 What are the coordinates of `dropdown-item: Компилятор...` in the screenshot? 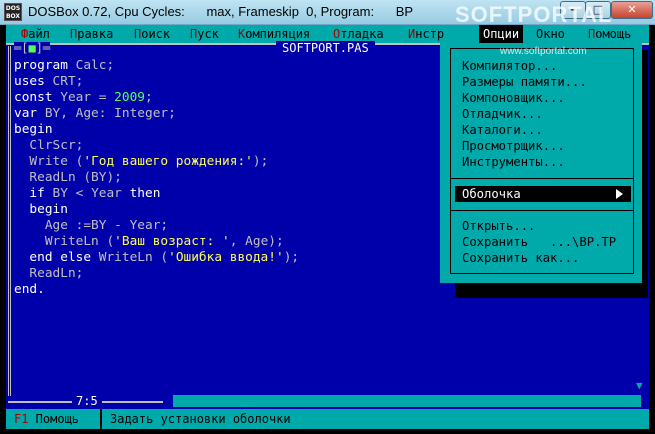 It's located at (543, 66).